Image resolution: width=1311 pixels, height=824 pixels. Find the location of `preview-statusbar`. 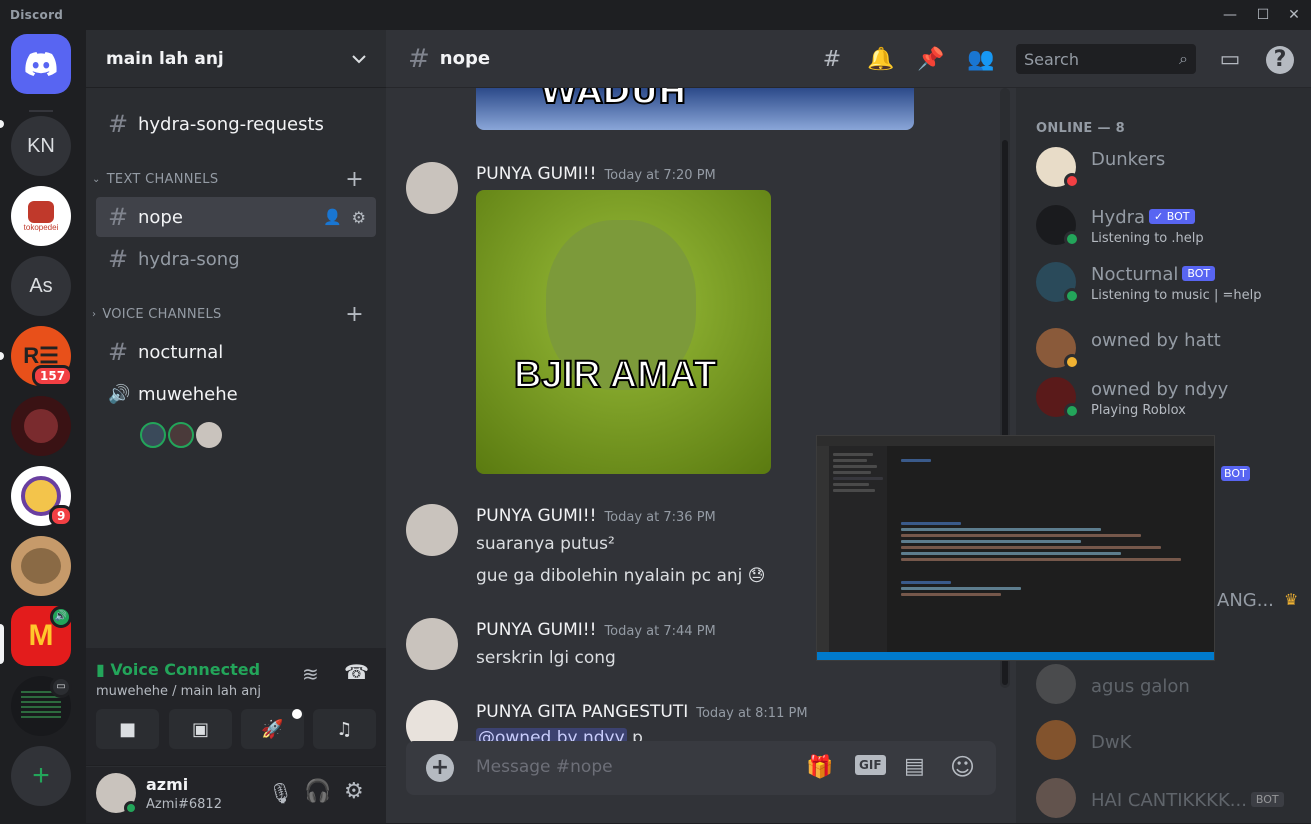

preview-statusbar is located at coordinates (1015, 656).